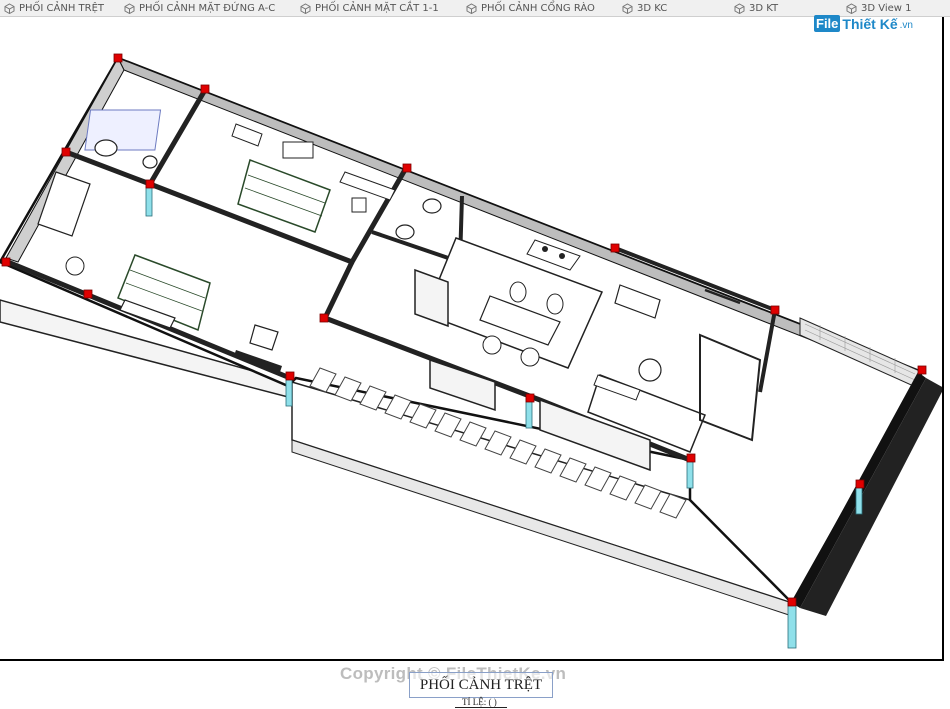 This screenshot has width=950, height=709. I want to click on view-title-text: PHỐI CẢNH TRỆT, so click(481, 684).